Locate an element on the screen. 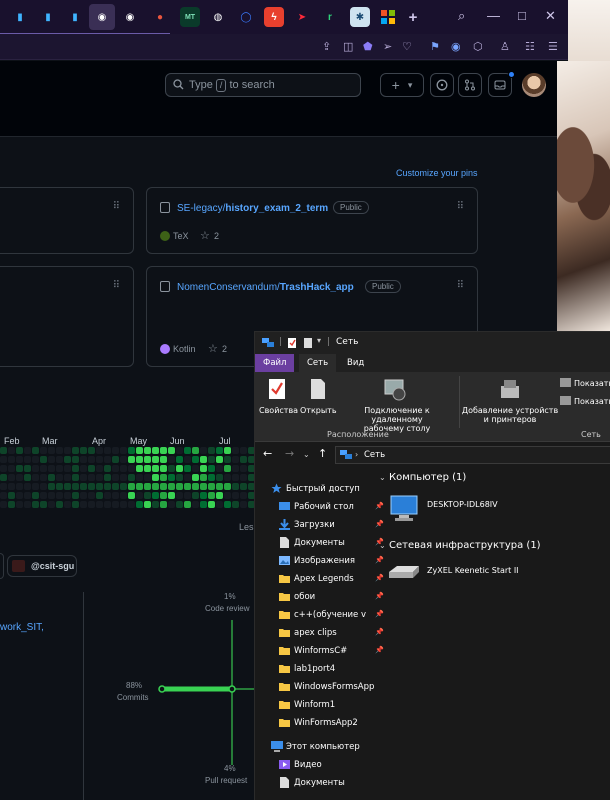 The width and height of the screenshot is (610, 800). create-new-button: + ▾ is located at coordinates (402, 85).